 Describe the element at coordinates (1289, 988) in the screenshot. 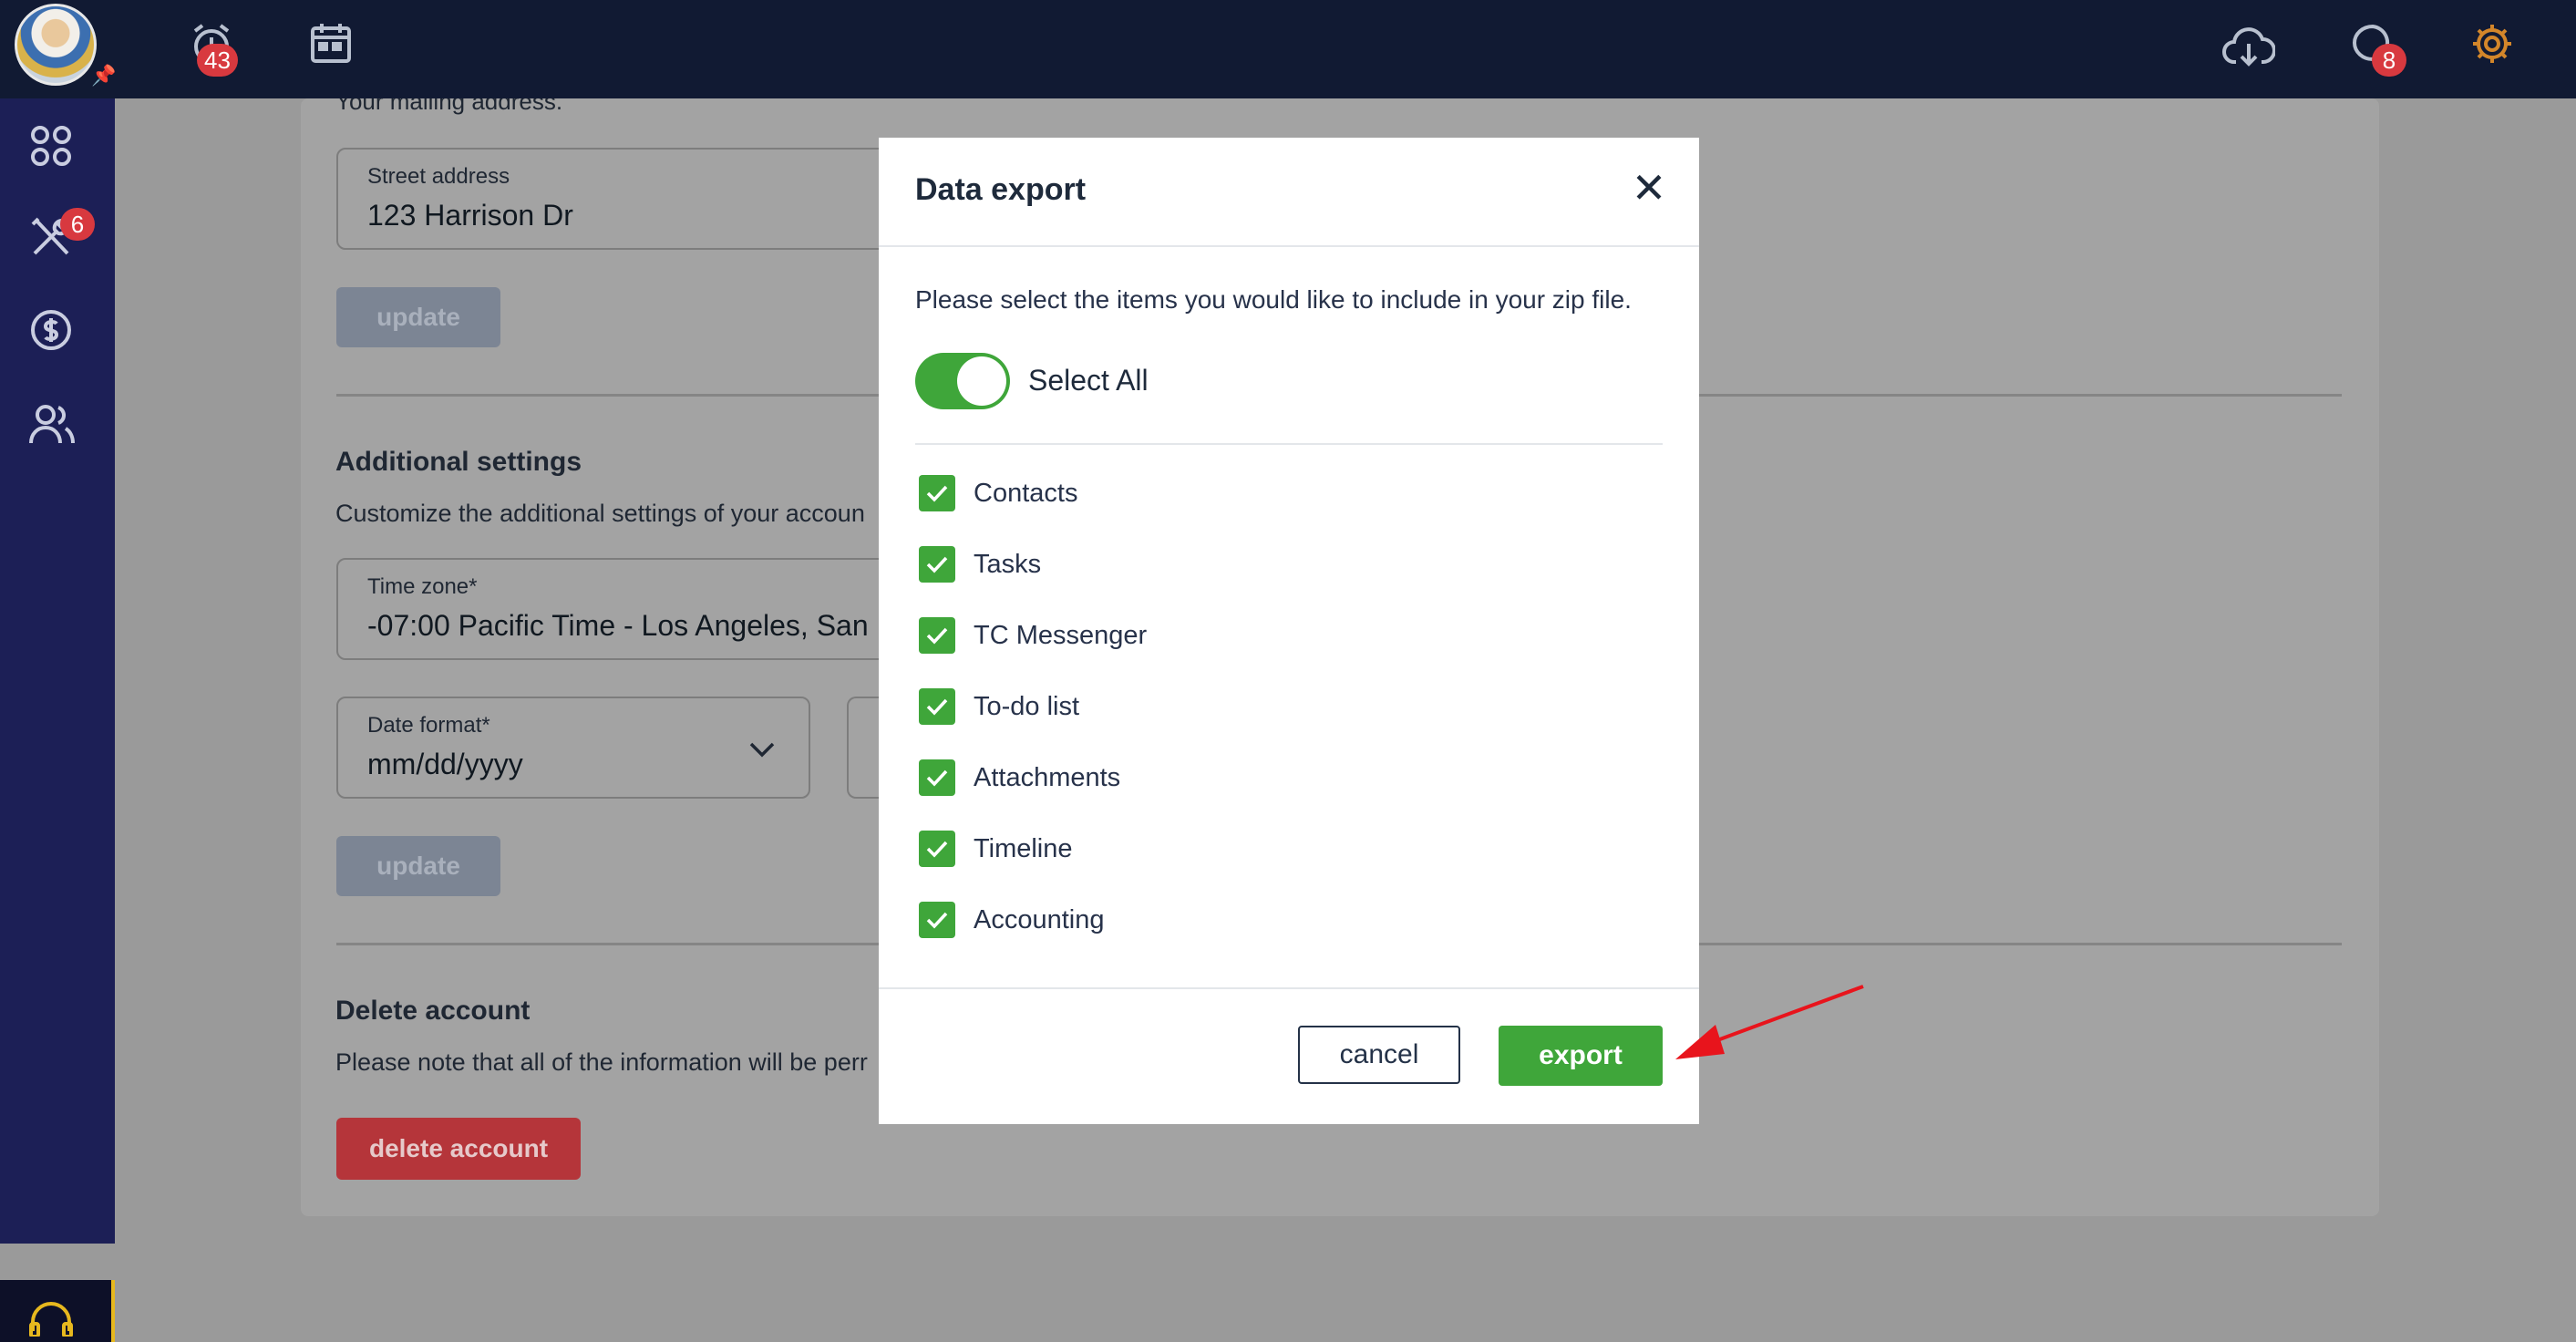

I see `footer-divider` at that location.